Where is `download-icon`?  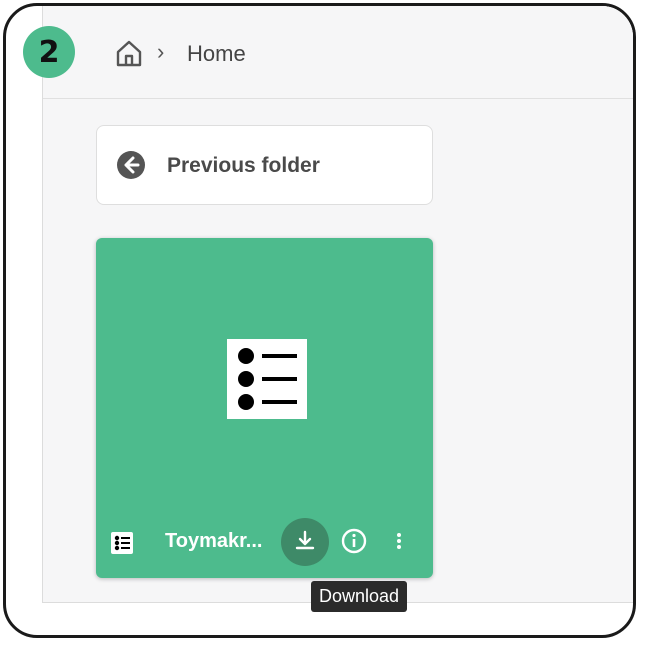
download-icon is located at coordinates (305, 540).